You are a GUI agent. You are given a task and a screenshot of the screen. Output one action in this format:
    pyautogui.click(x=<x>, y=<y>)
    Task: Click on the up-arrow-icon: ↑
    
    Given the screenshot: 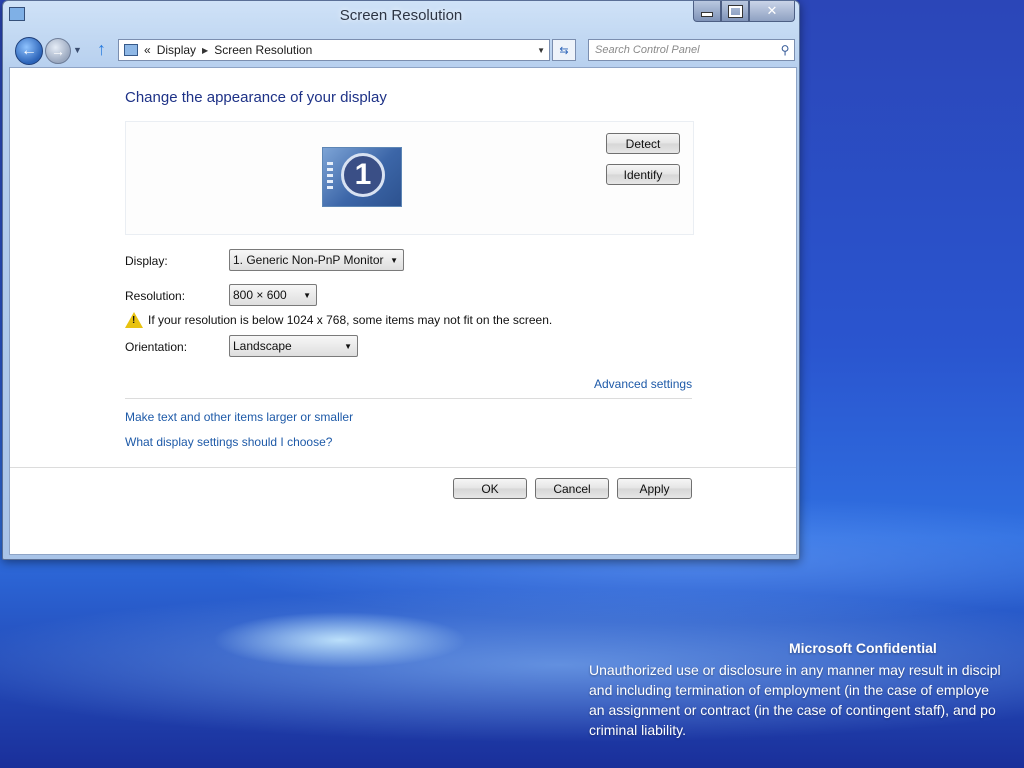 What is the action you would take?
    pyautogui.click(x=101, y=49)
    